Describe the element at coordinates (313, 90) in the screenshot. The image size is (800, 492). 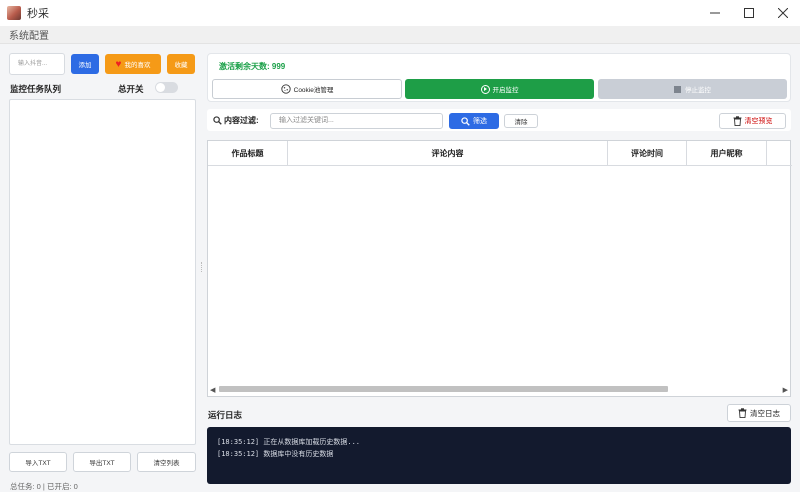
I see `cookie-pool-label: Cookie池管理` at that location.